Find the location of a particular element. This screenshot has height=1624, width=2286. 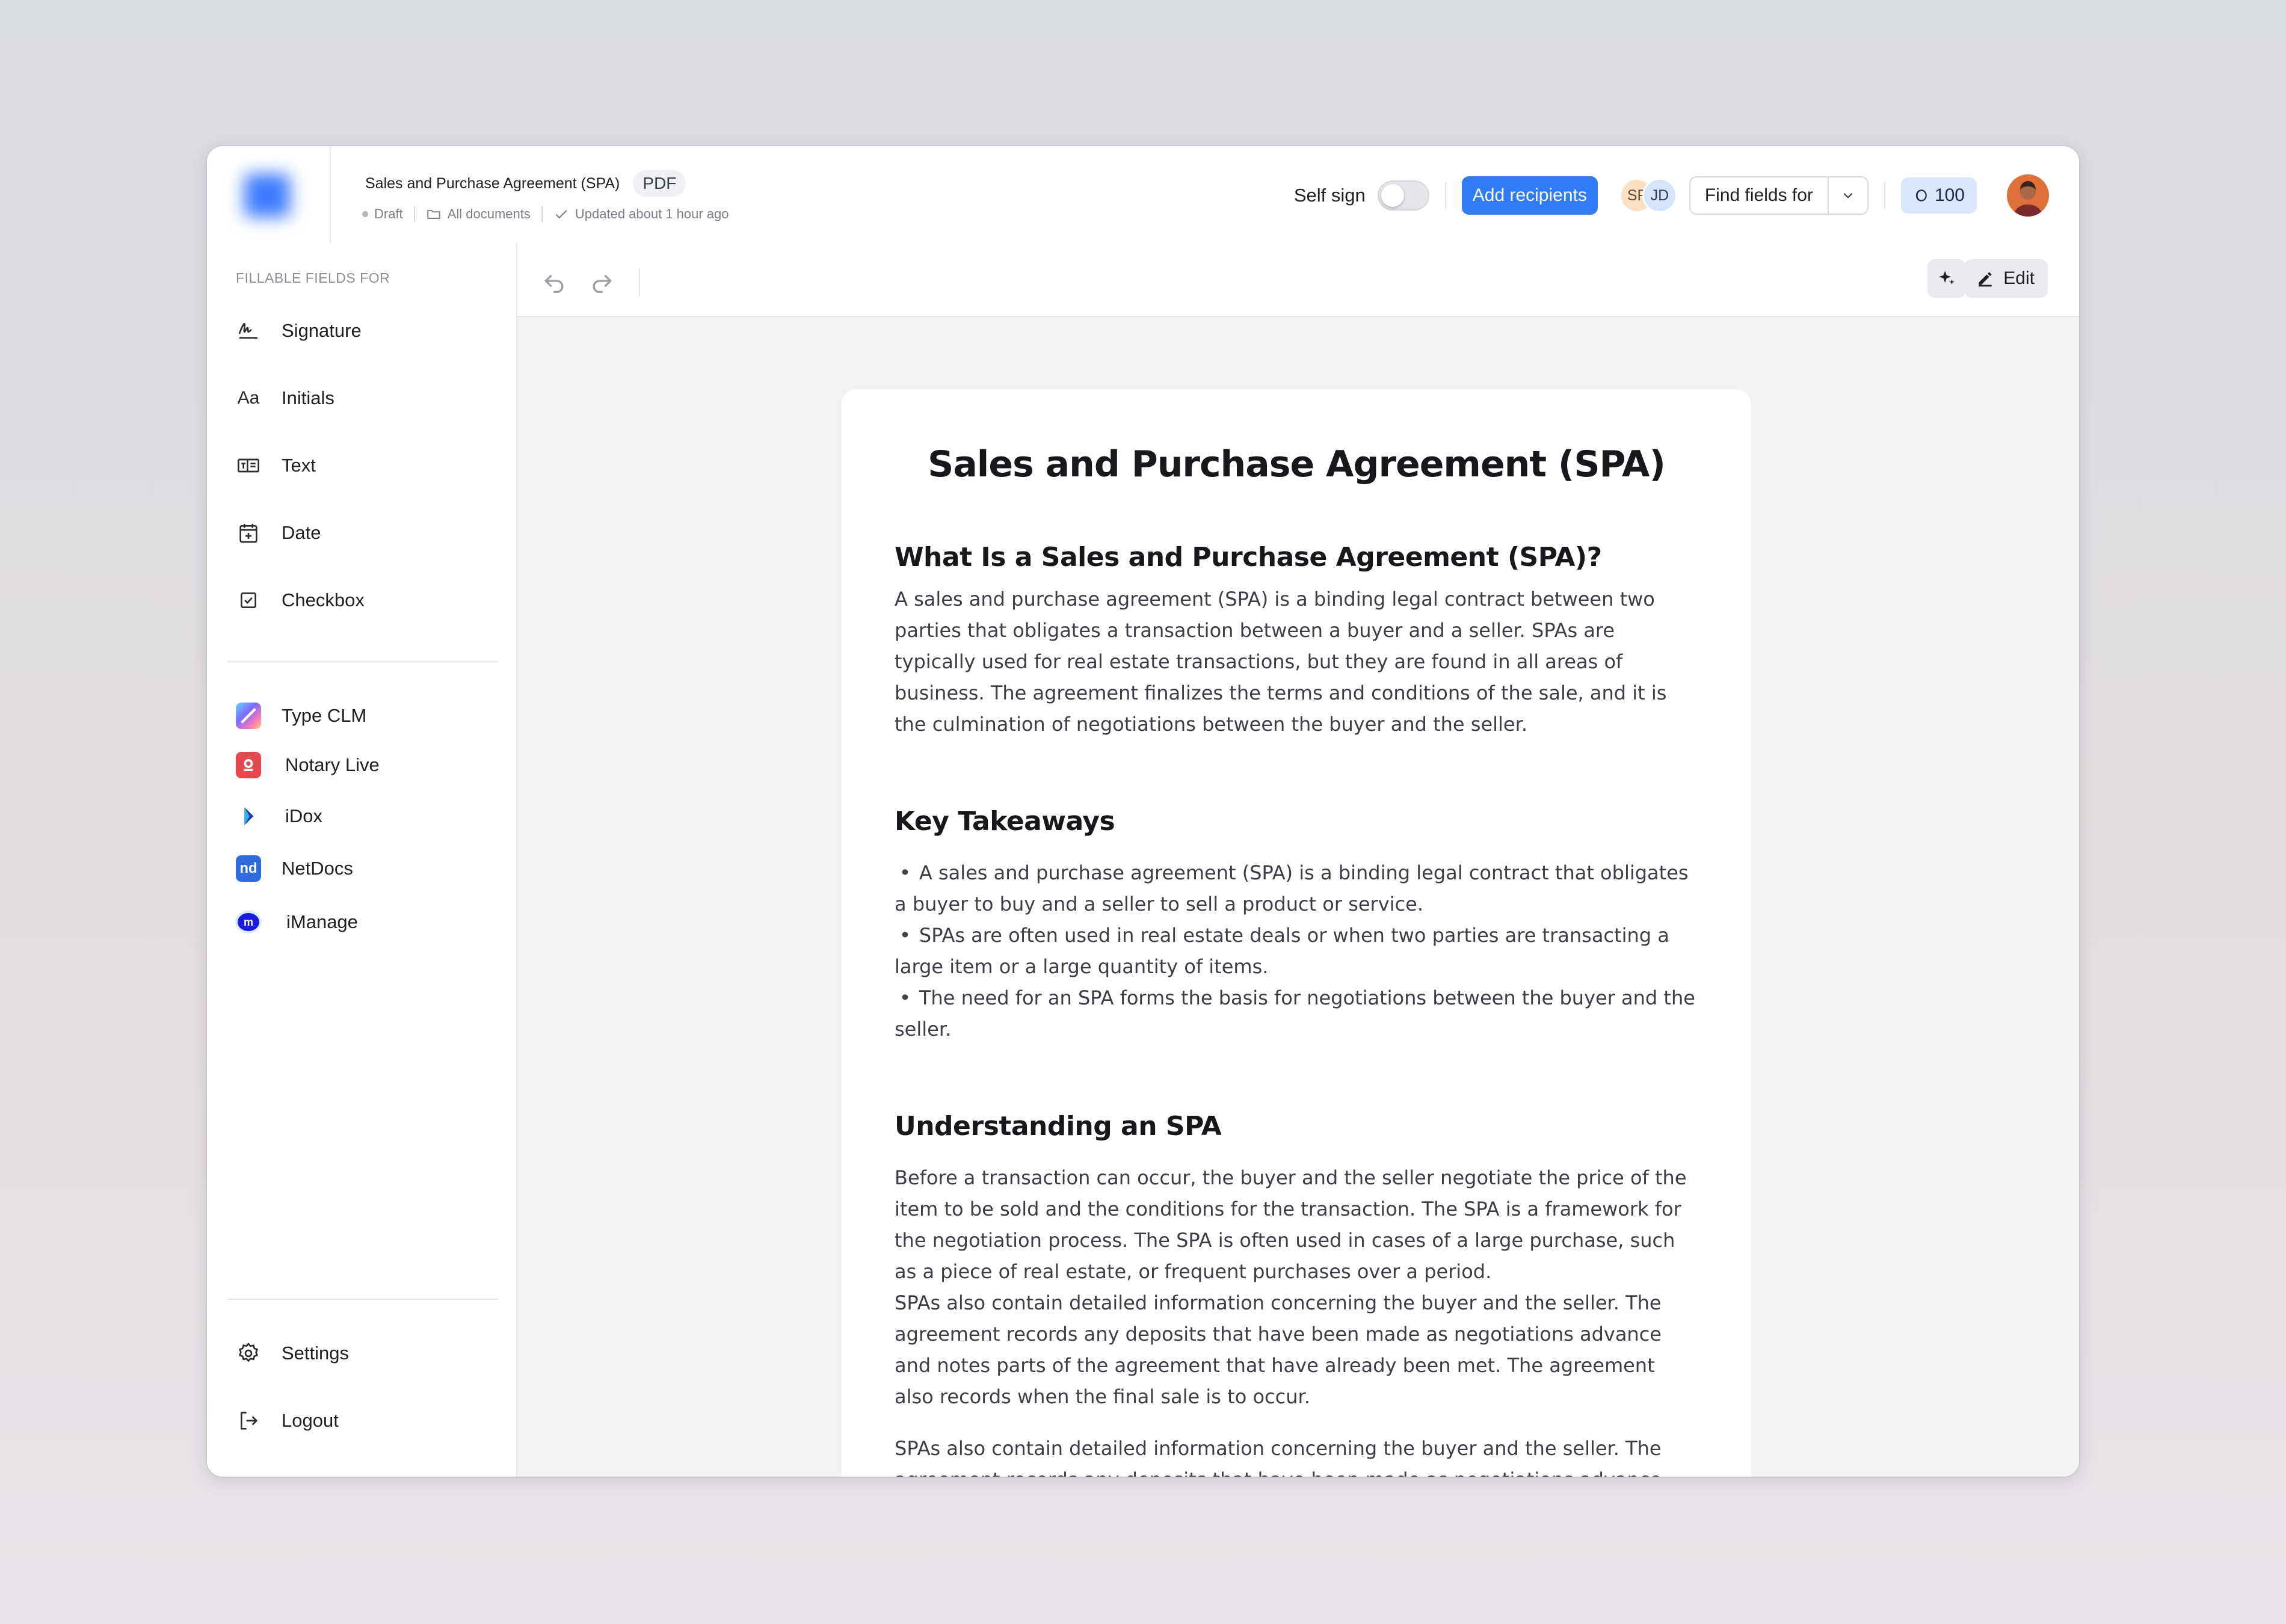

edit-label: Edit is located at coordinates (2019, 278).